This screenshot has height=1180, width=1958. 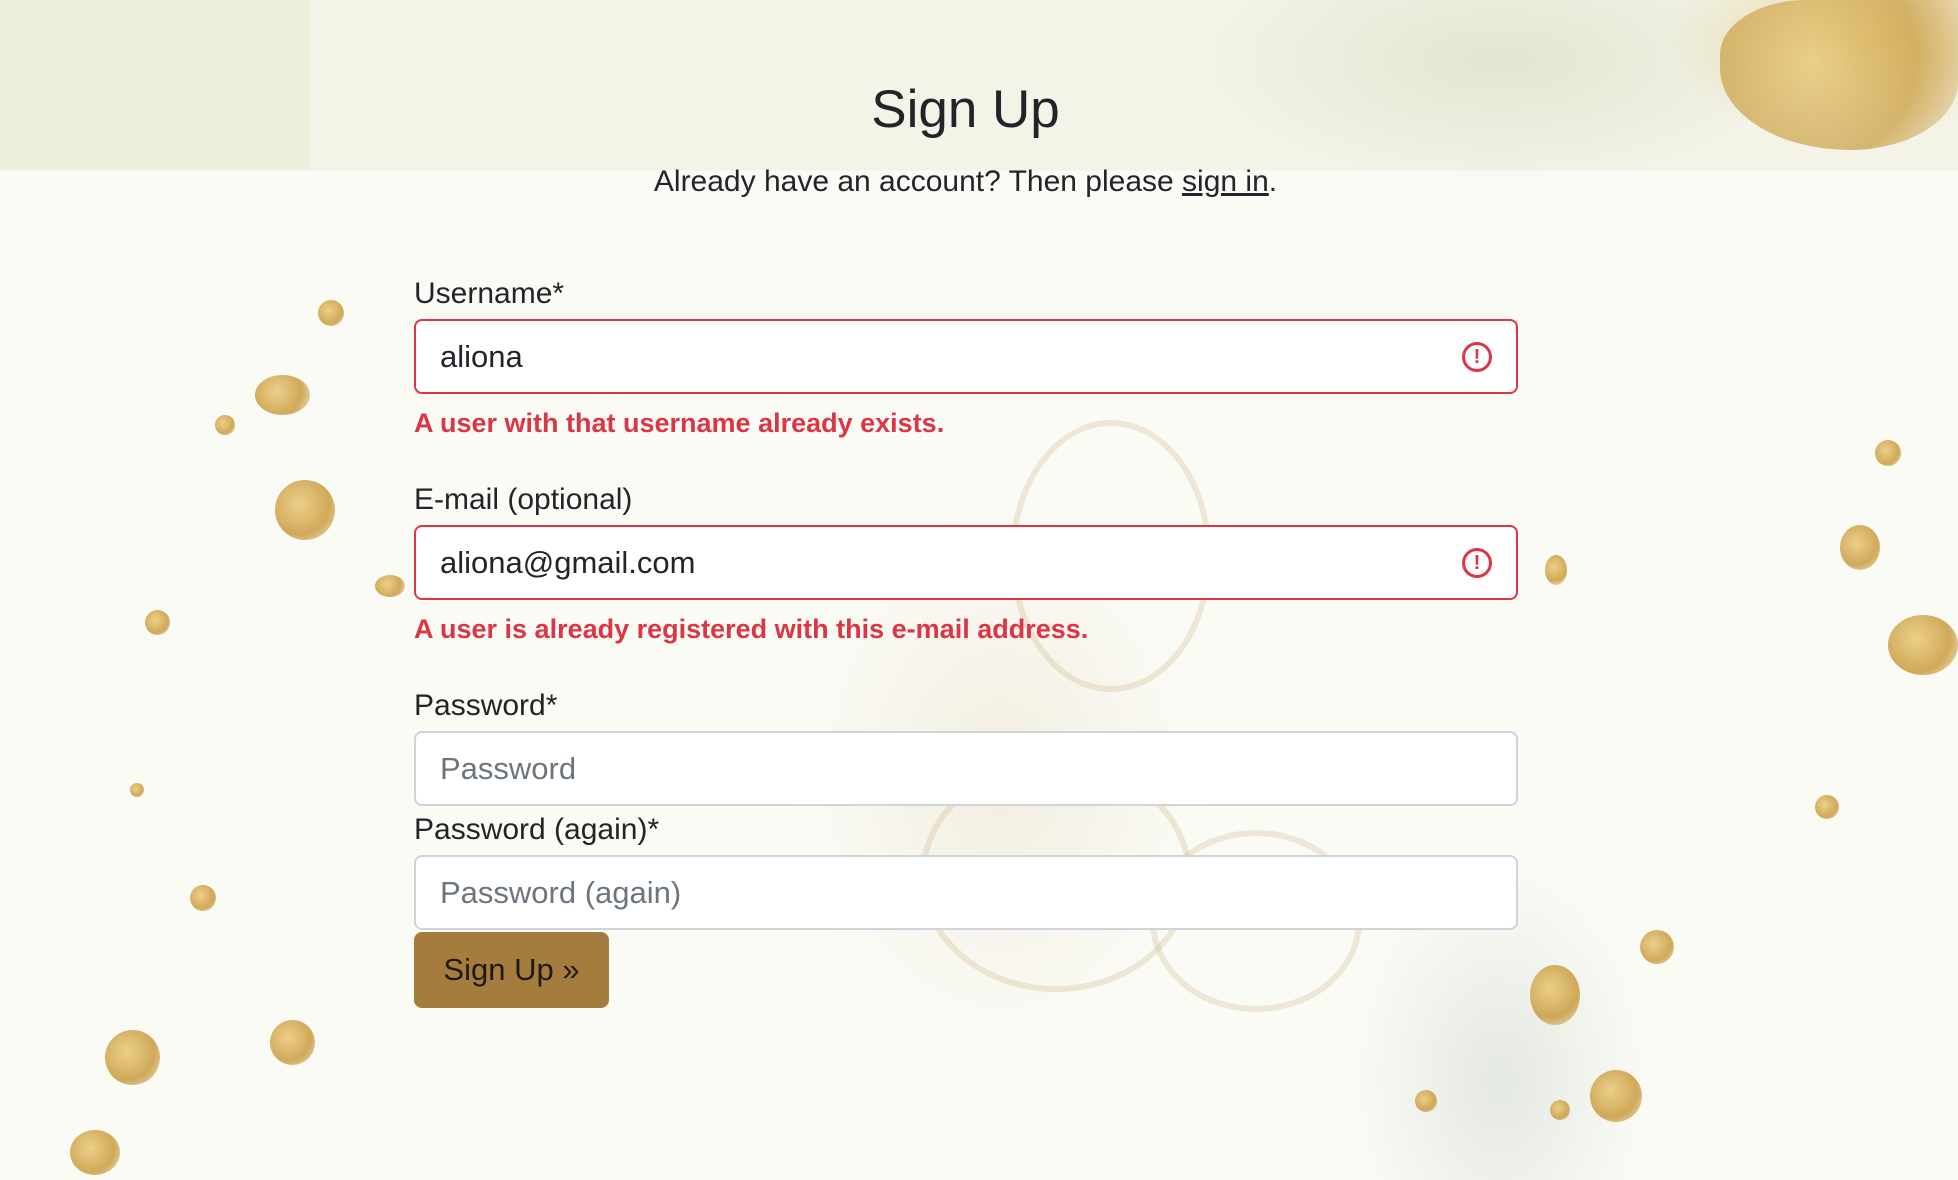 What do you see at coordinates (511, 970) in the screenshot?
I see `signup-button: Sign Up »` at bounding box center [511, 970].